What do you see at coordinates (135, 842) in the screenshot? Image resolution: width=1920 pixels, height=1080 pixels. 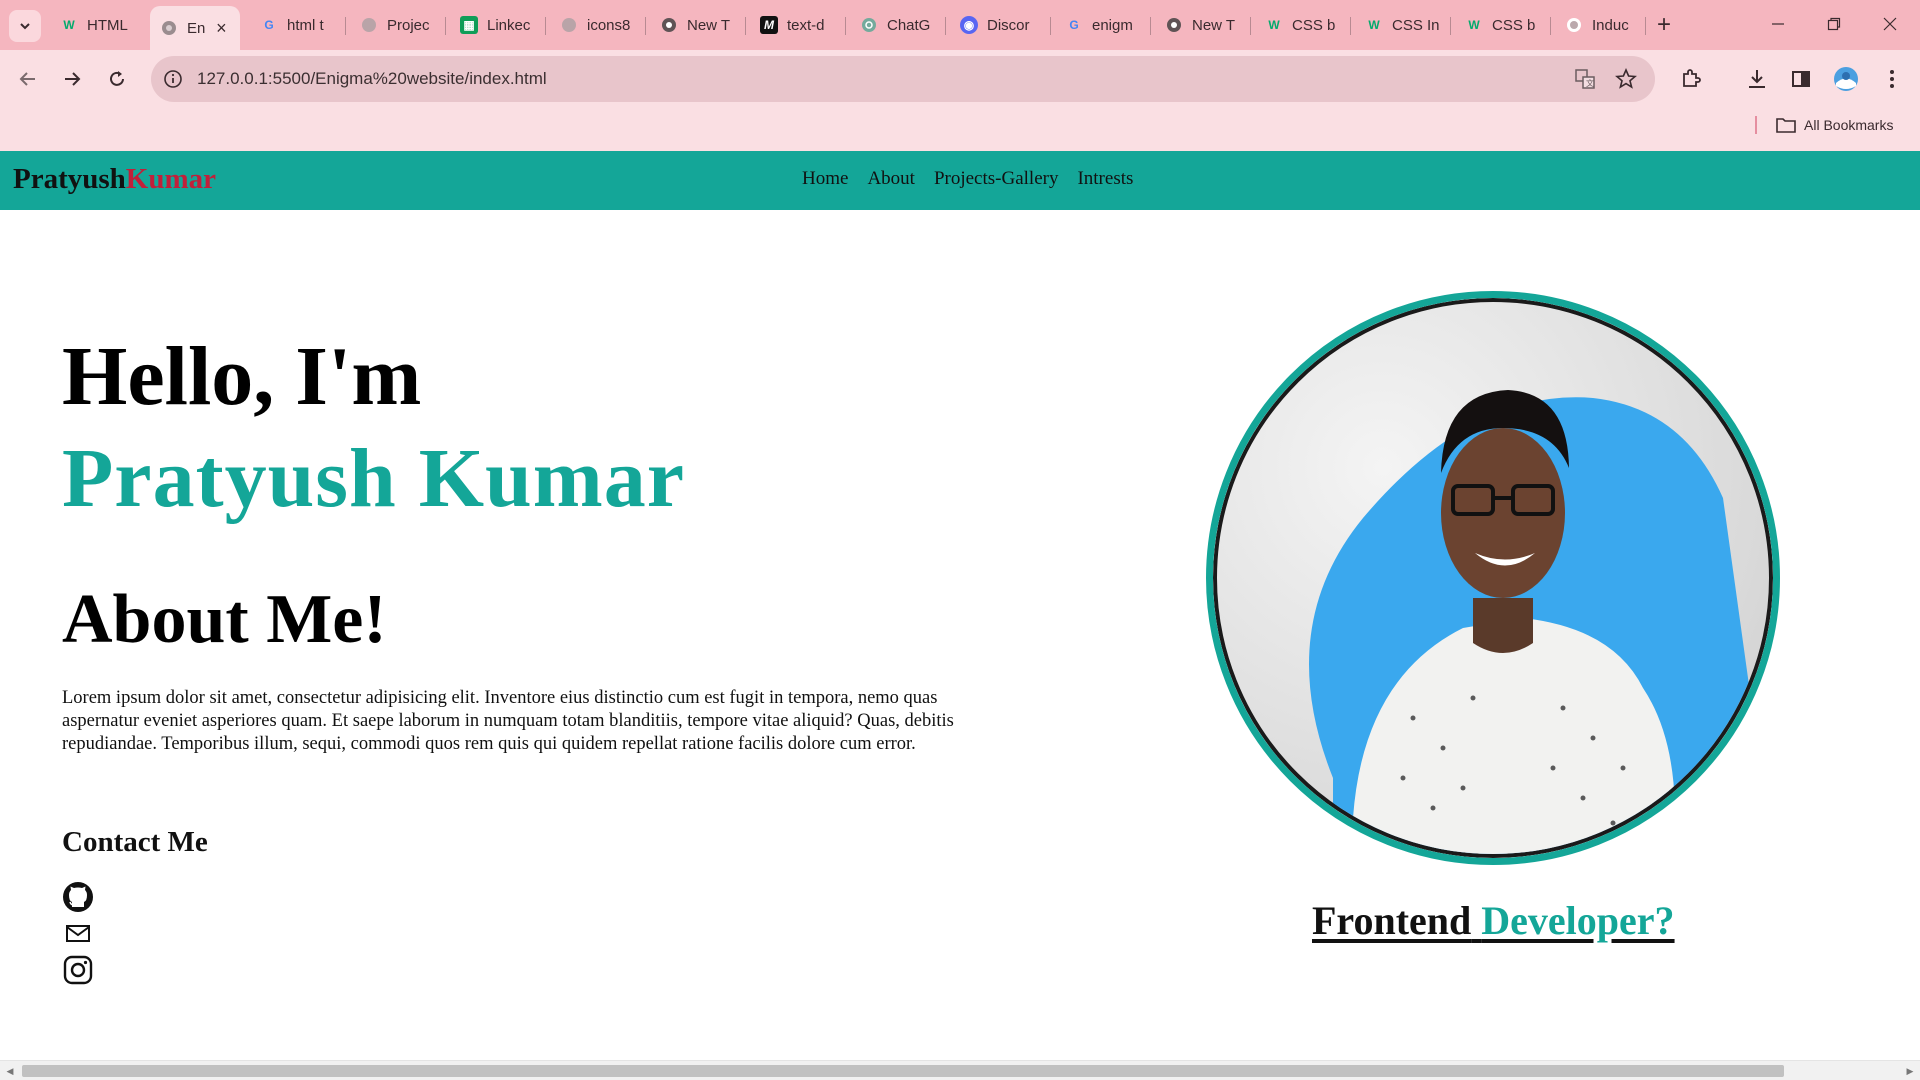 I see `contact-heading: Contact Me` at bounding box center [135, 842].